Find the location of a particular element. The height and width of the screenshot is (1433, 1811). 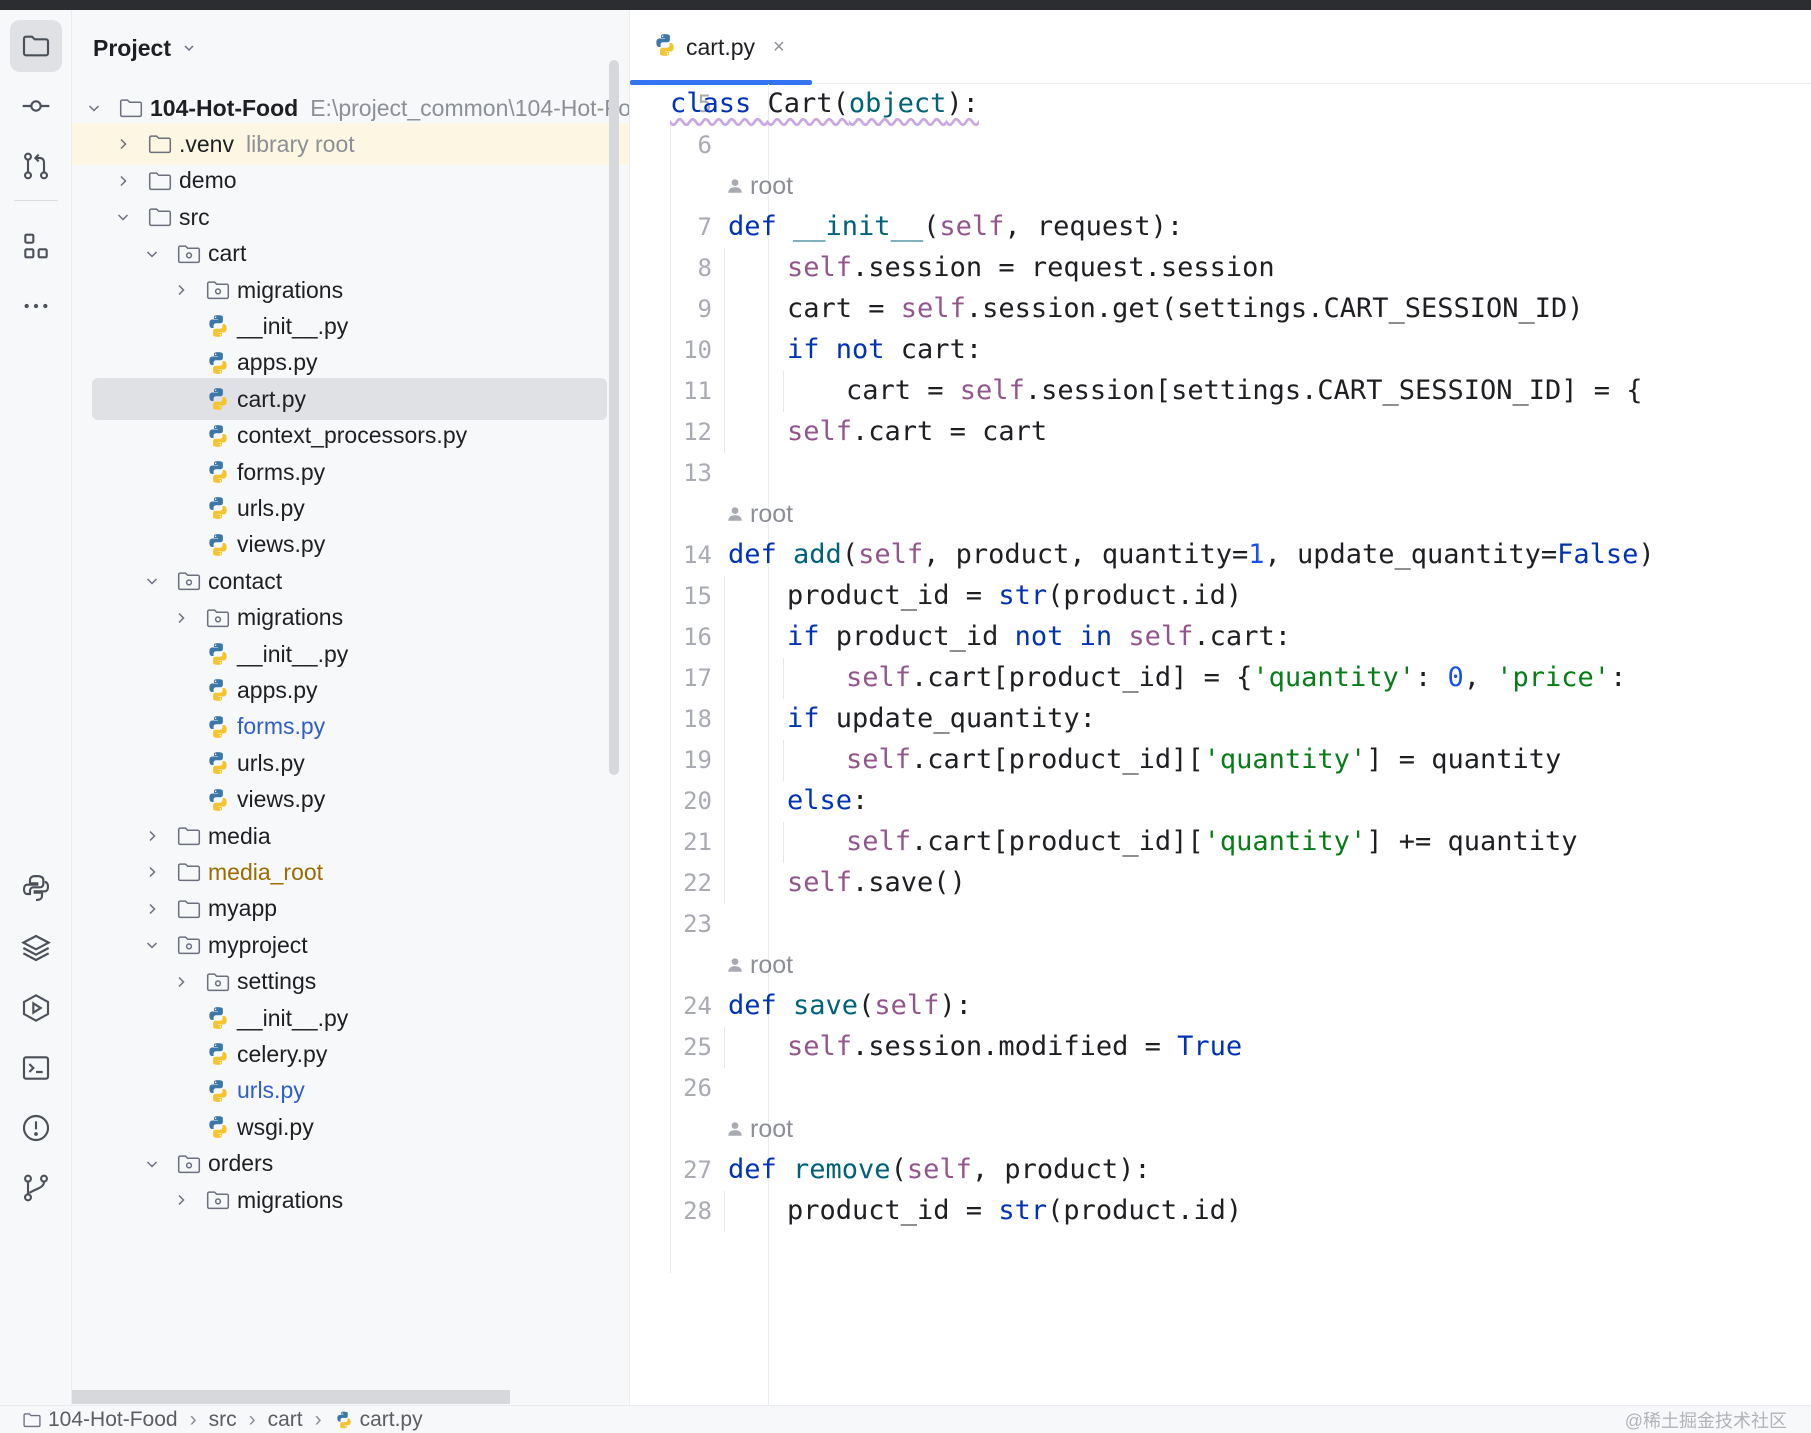

breadcrumb-item: cart is located at coordinates (285, 1420).